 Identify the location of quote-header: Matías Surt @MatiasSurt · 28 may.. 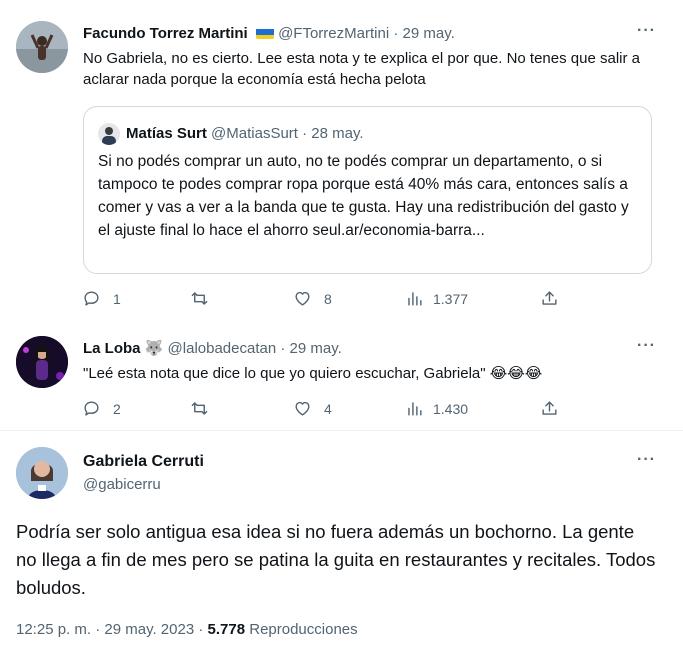
(245, 134).